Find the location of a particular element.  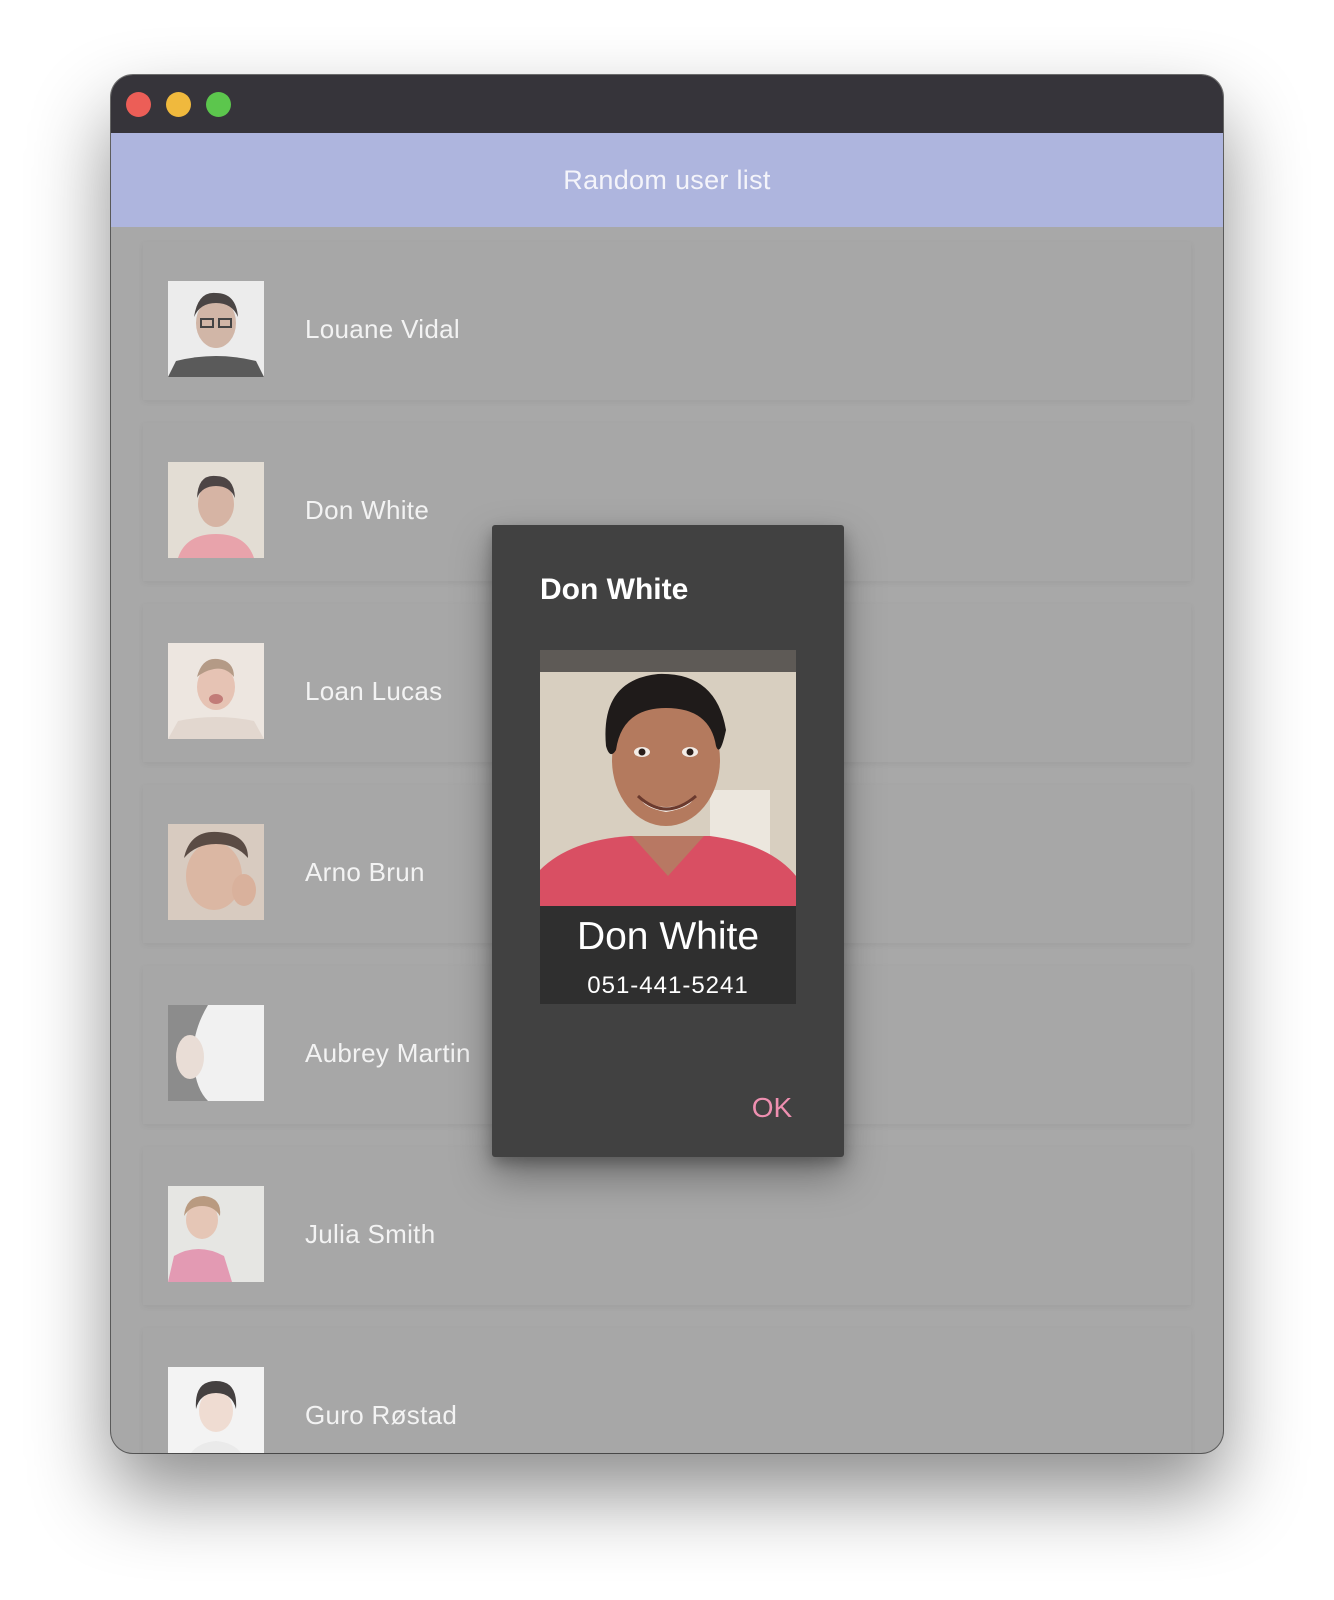

dialog-title: Don White is located at coordinates (614, 589).